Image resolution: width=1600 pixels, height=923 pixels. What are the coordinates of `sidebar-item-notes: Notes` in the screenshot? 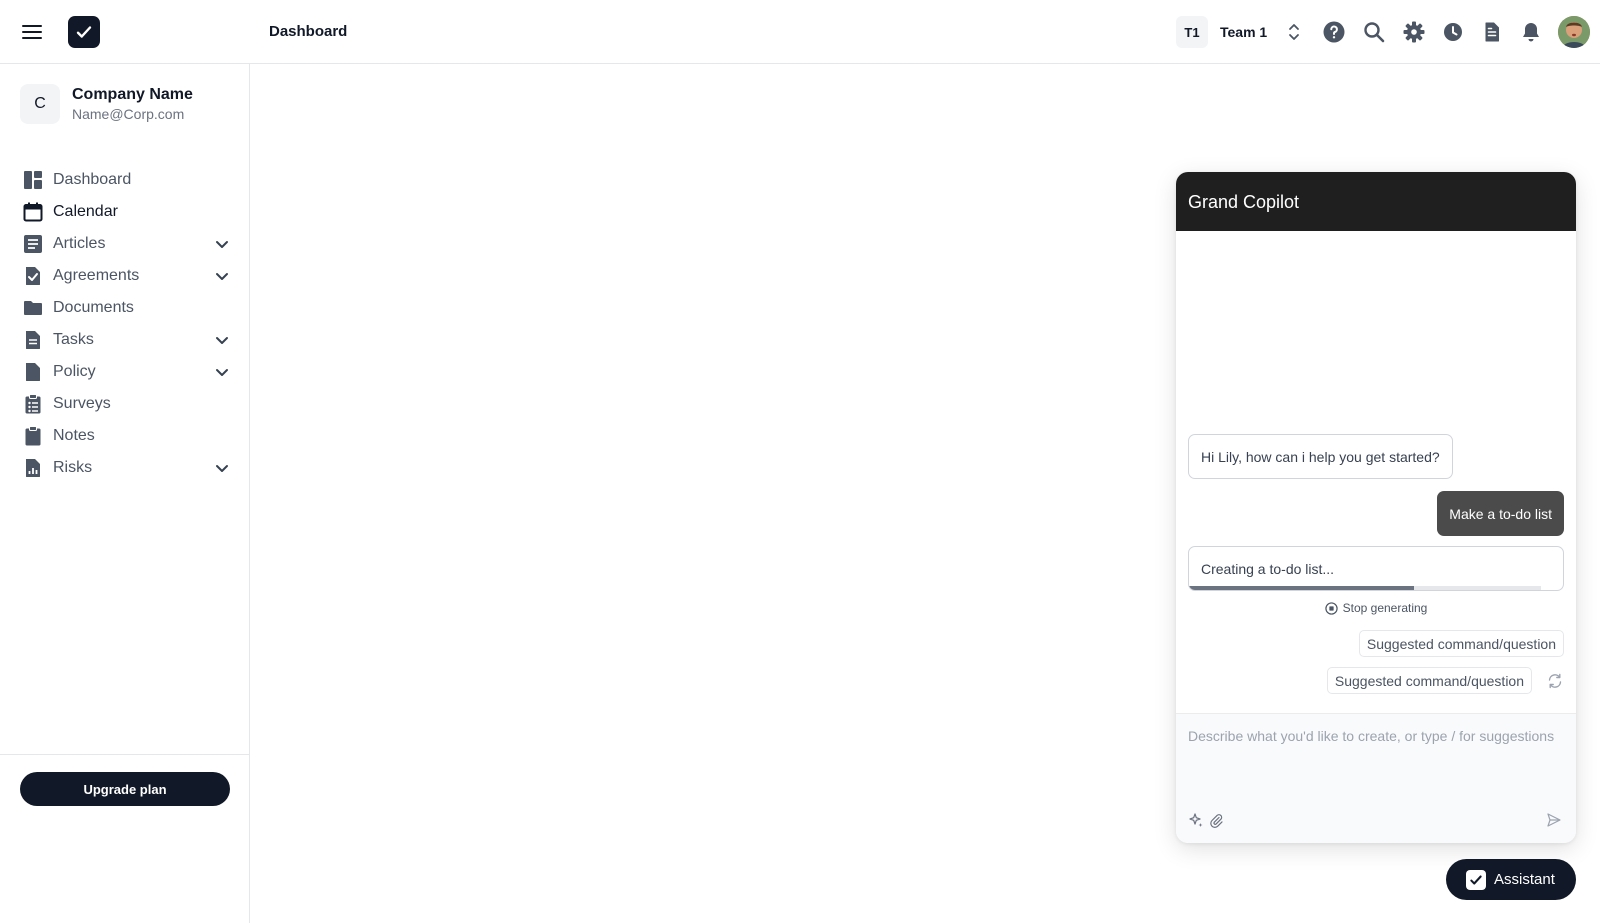 It's located at (125, 436).